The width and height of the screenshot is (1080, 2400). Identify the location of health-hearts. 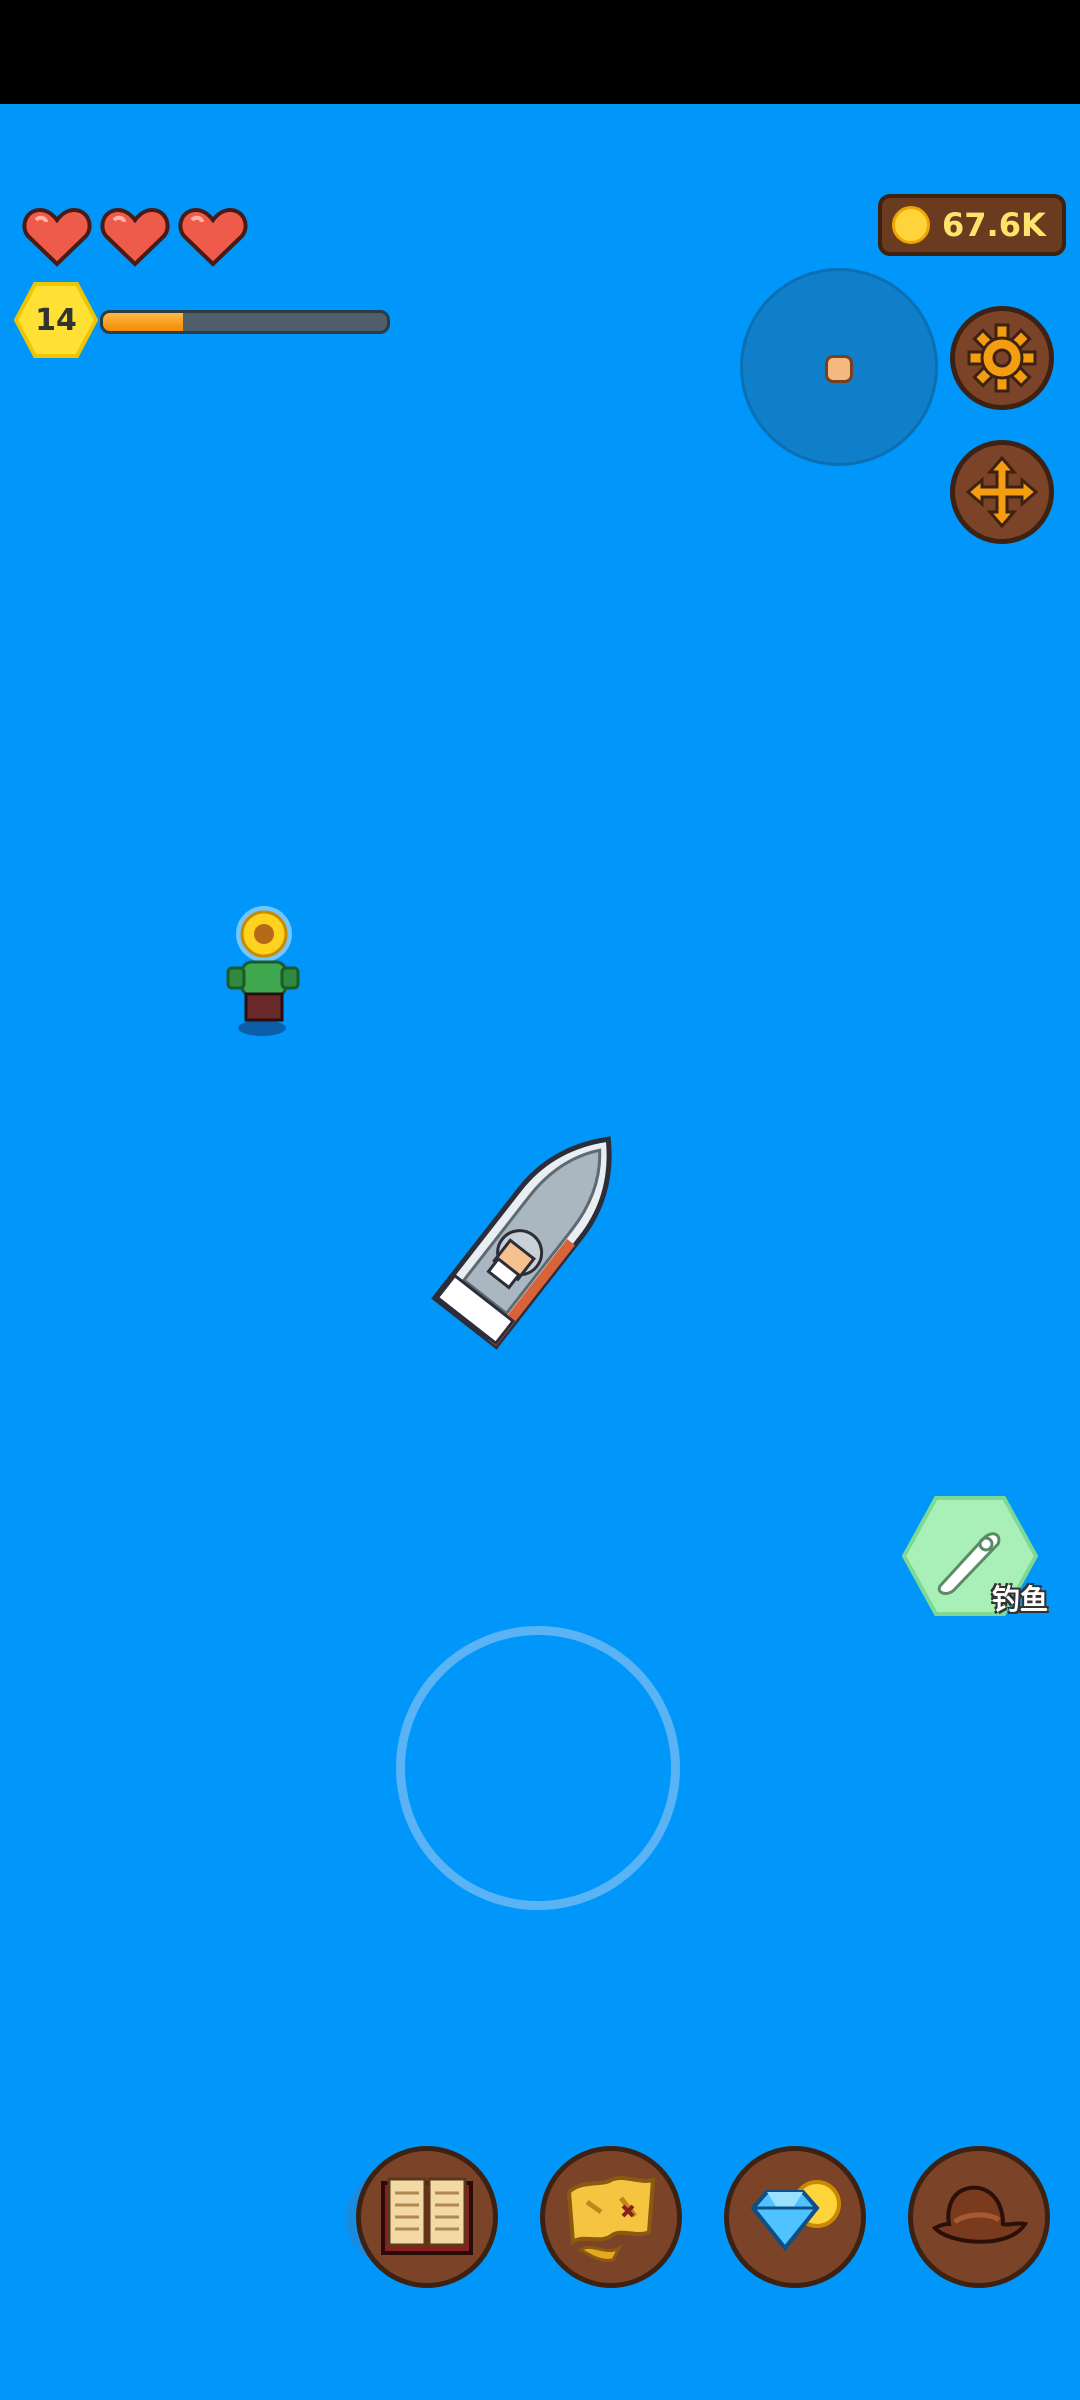
(135, 237).